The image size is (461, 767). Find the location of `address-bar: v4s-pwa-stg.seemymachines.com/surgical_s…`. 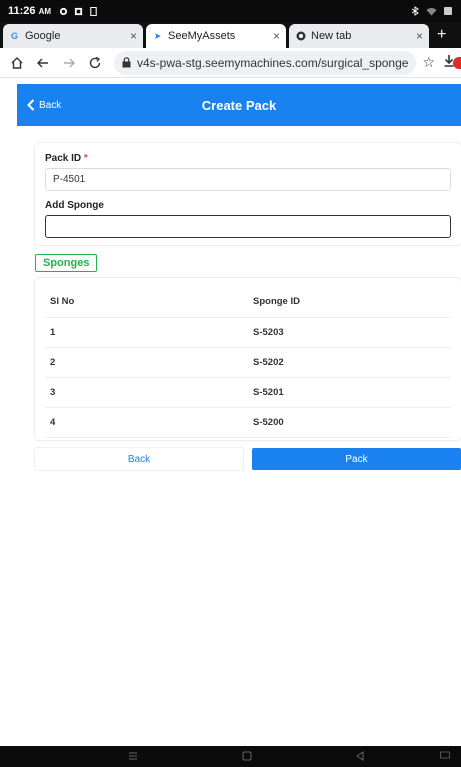

address-bar: v4s-pwa-stg.seemymachines.com/surgical_s… is located at coordinates (230, 63).